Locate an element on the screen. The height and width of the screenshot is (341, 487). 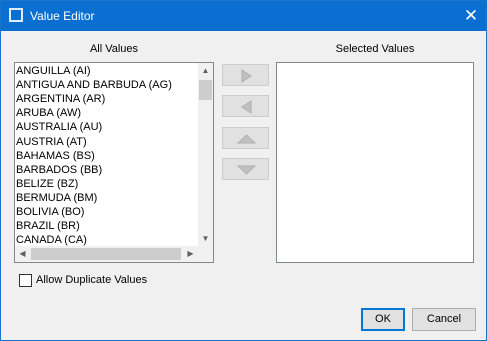
list-item: ARUBA (AW) is located at coordinates (48, 113).